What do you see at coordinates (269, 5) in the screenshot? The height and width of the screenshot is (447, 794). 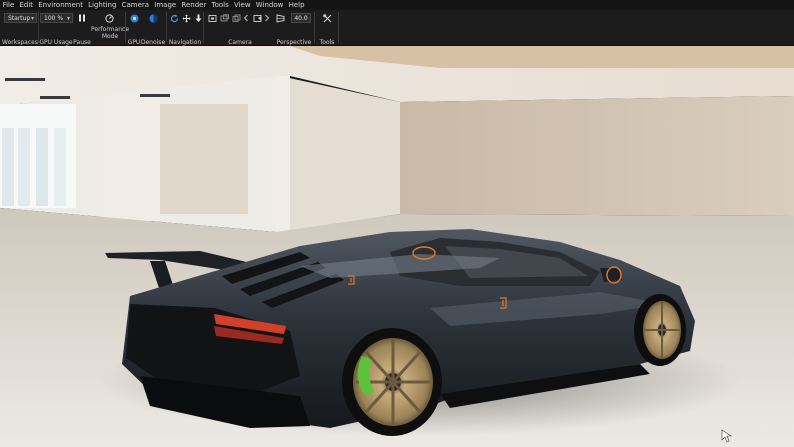 I see `menu-window: Window` at bounding box center [269, 5].